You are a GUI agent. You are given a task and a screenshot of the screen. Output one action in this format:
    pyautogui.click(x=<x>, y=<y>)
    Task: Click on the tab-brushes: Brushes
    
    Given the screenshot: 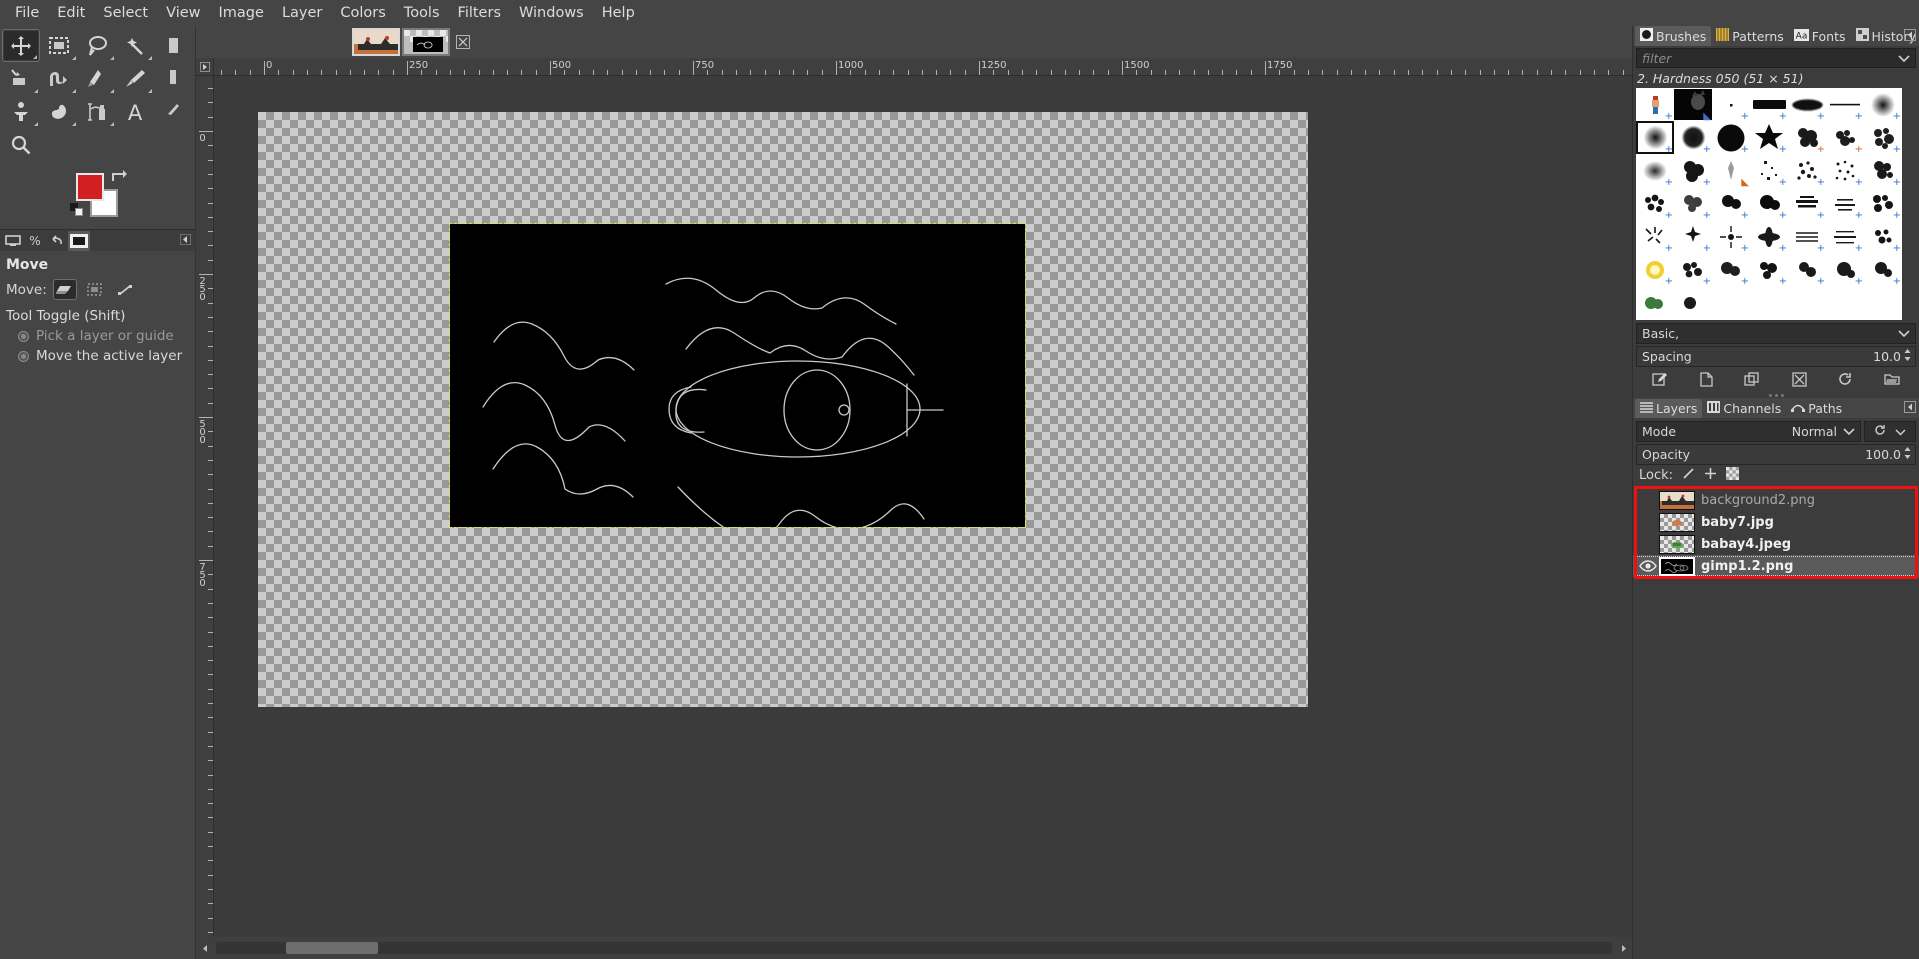 What is the action you would take?
    pyautogui.click(x=1673, y=36)
    